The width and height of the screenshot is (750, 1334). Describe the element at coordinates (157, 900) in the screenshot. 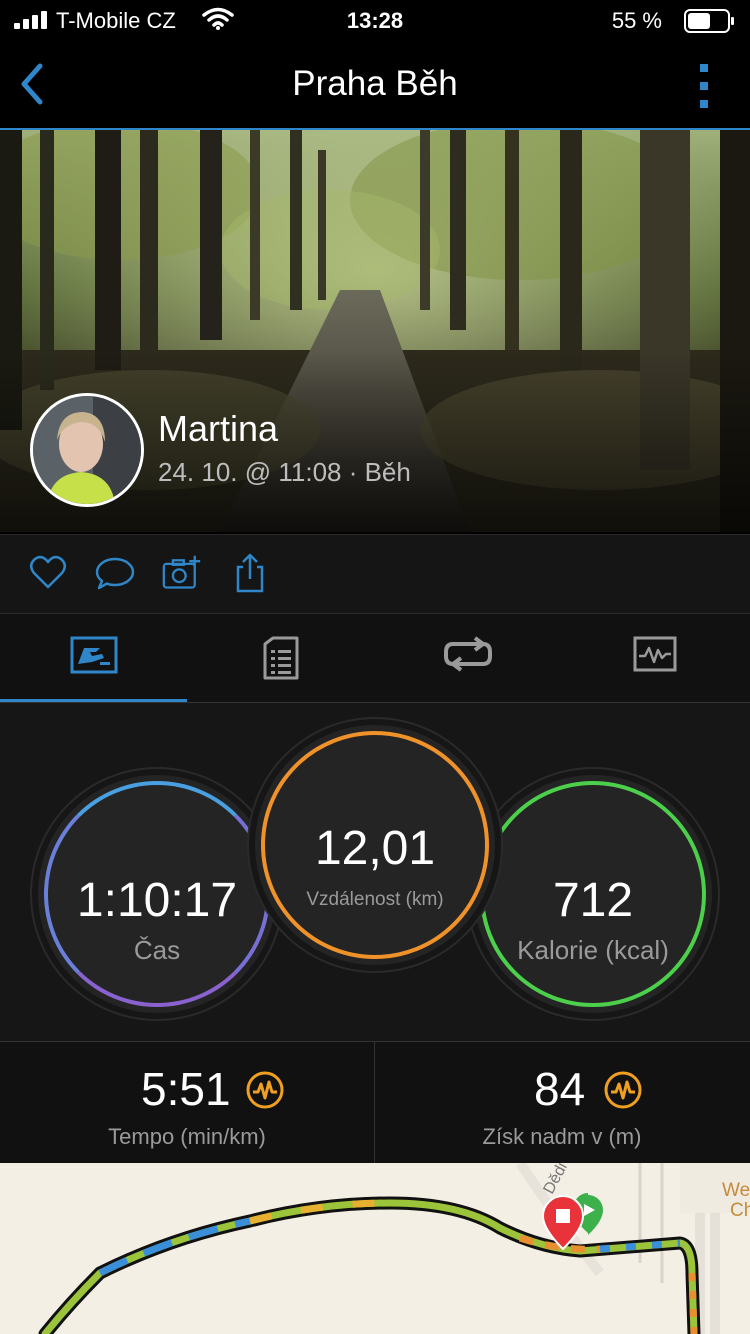

I see `time-value: 1:10:17` at that location.